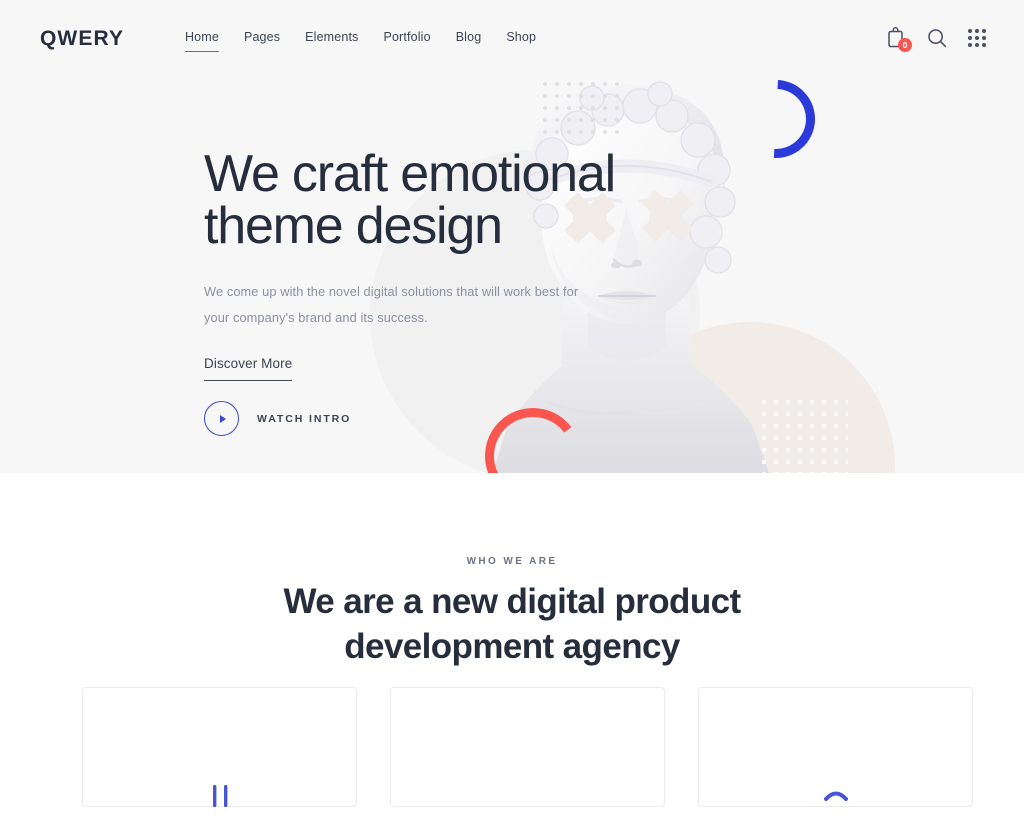 The image size is (1024, 820). What do you see at coordinates (977, 37) in the screenshot?
I see `grid-menu-icon` at bounding box center [977, 37].